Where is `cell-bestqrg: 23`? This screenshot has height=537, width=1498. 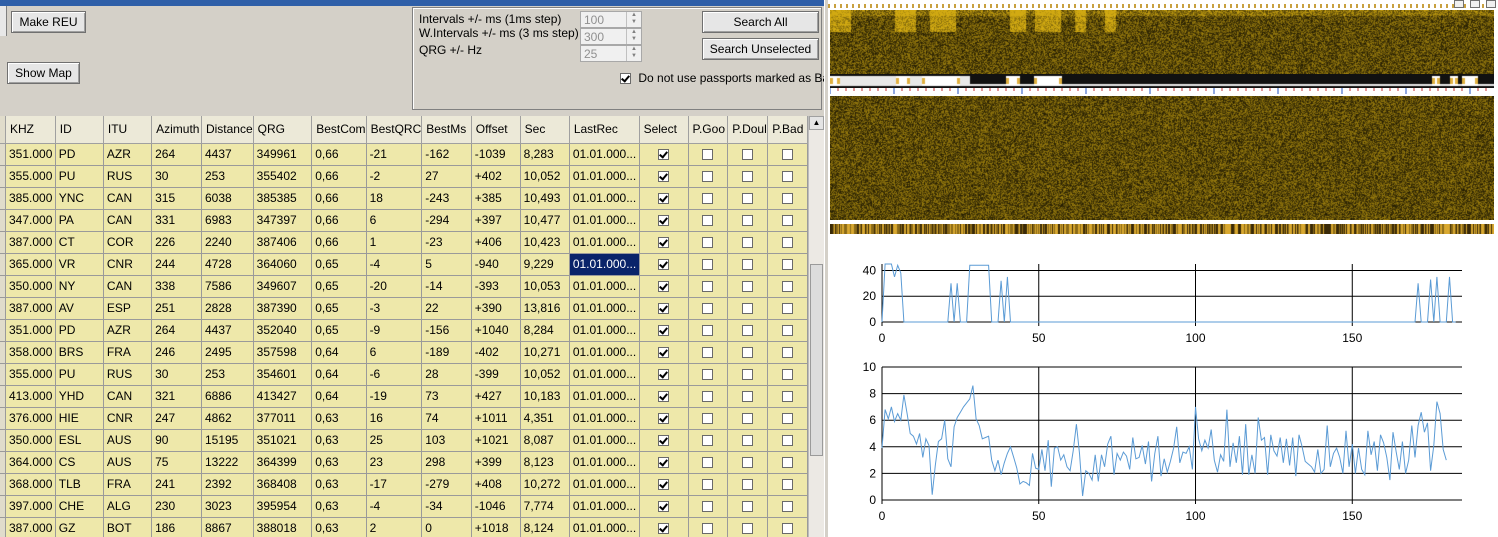
cell-bestqrg: 23 is located at coordinates (394, 462).